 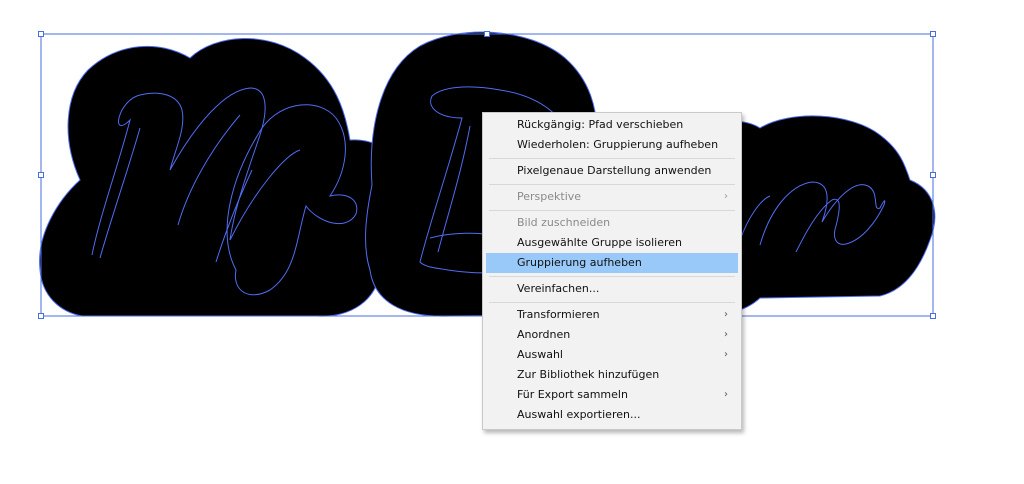 What do you see at coordinates (612, 335) in the screenshot?
I see `menu-item-anordnen: Anordnen ›` at bounding box center [612, 335].